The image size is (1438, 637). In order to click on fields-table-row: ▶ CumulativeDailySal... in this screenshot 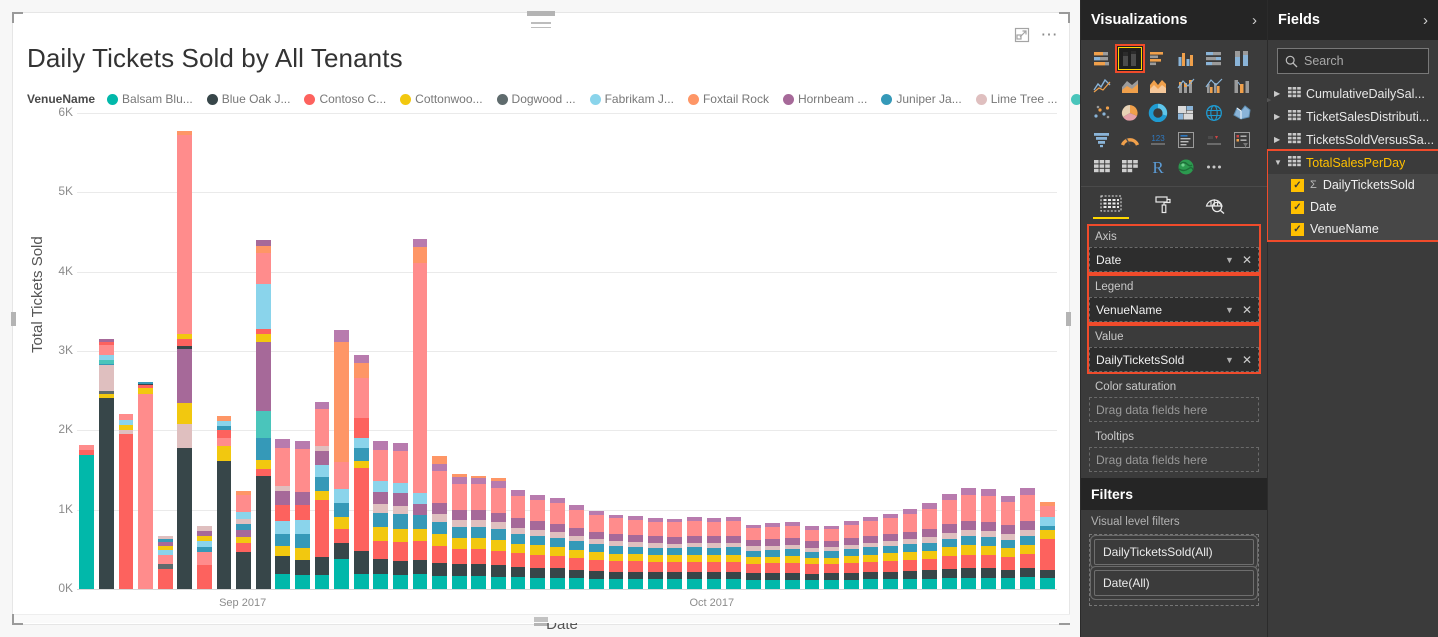, I will do `click(1353, 93)`.